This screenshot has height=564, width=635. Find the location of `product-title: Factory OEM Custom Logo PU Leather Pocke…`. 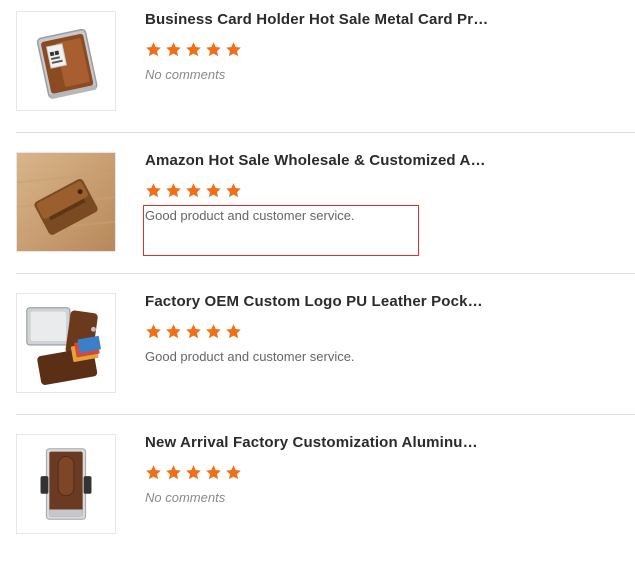

product-title: Factory OEM Custom Logo PU Leather Pocke… is located at coordinates (317, 302).